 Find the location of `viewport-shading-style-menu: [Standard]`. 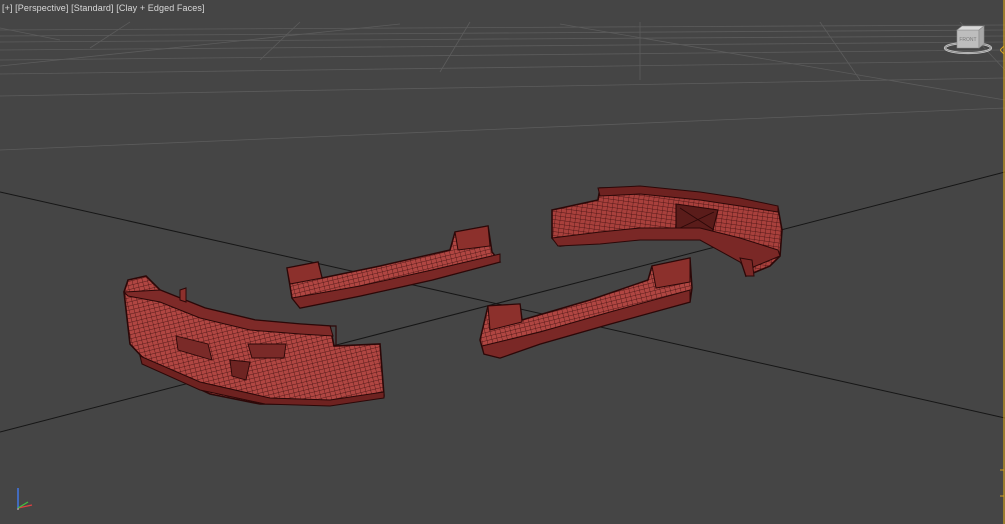

viewport-shading-style-menu: [Standard] is located at coordinates (92, 8).